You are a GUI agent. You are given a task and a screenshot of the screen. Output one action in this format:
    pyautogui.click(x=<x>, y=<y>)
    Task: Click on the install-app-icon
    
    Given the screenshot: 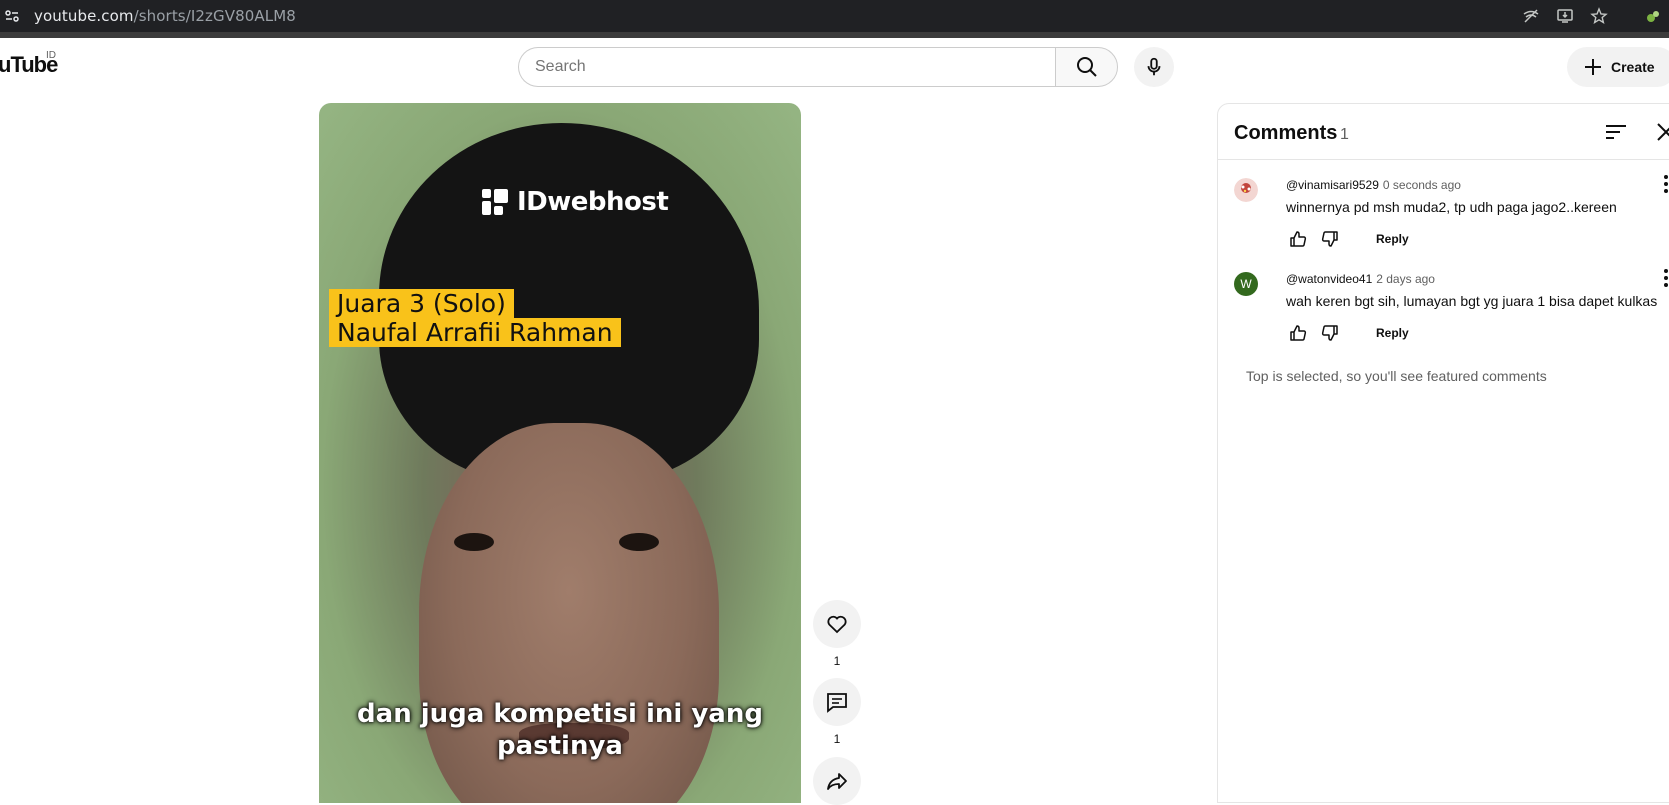 What is the action you would take?
    pyautogui.click(x=1565, y=16)
    